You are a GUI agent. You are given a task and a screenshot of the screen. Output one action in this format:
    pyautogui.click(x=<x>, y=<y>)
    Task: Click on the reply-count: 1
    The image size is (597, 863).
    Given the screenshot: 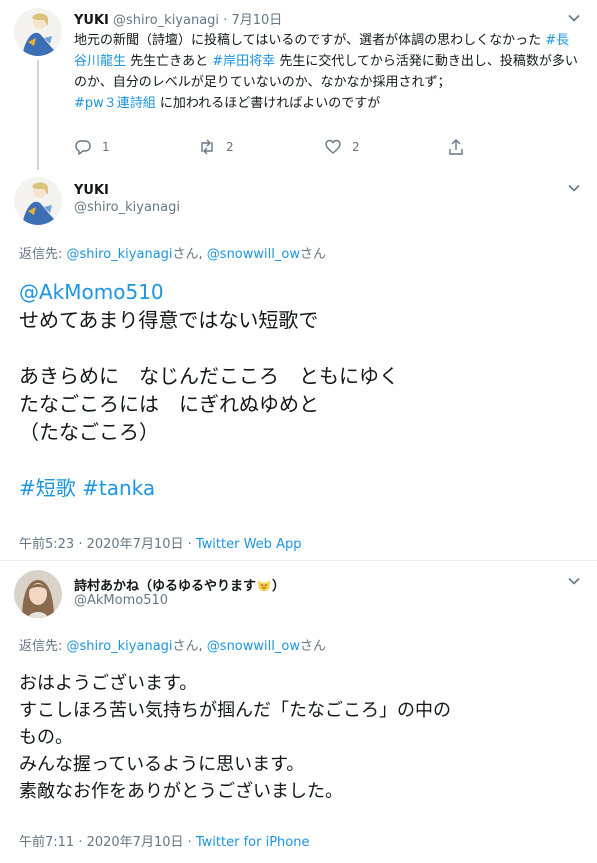 What is the action you would take?
    pyautogui.click(x=106, y=147)
    